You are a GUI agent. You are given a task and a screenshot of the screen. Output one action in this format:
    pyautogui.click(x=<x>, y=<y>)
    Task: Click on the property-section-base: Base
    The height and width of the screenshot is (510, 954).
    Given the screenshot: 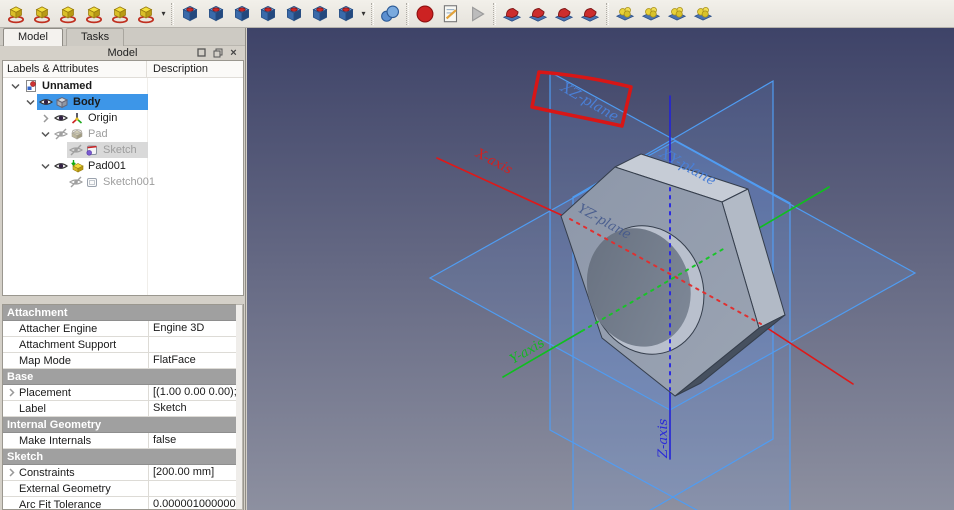 What is the action you would take?
    pyautogui.click(x=123, y=377)
    